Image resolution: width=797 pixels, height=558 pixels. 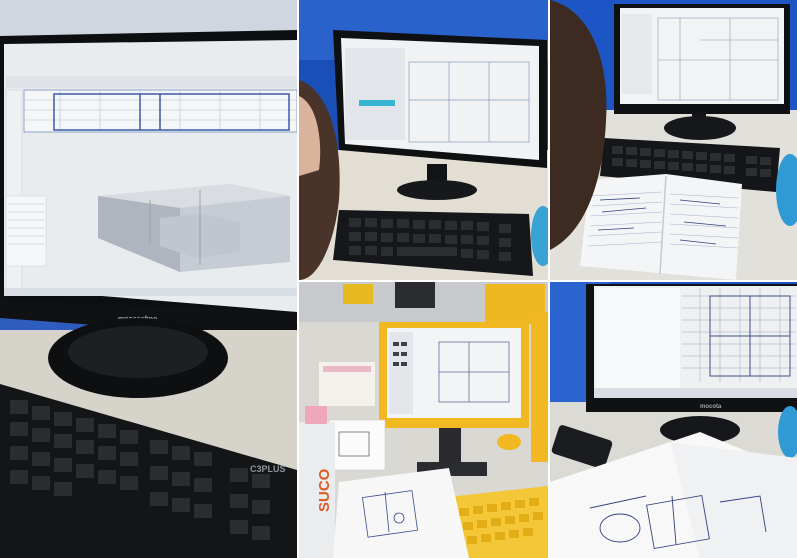 What do you see at coordinates (711, 407) in the screenshot?
I see `monitor-brand-text: mocota` at bounding box center [711, 407].